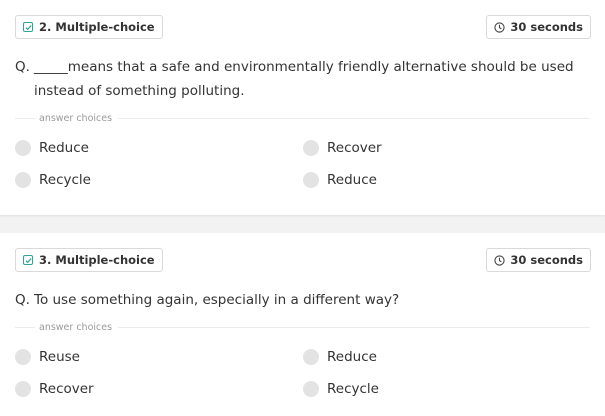 The image size is (605, 416). I want to click on question-type-badge: 3. Multiple-choice, so click(89, 260).